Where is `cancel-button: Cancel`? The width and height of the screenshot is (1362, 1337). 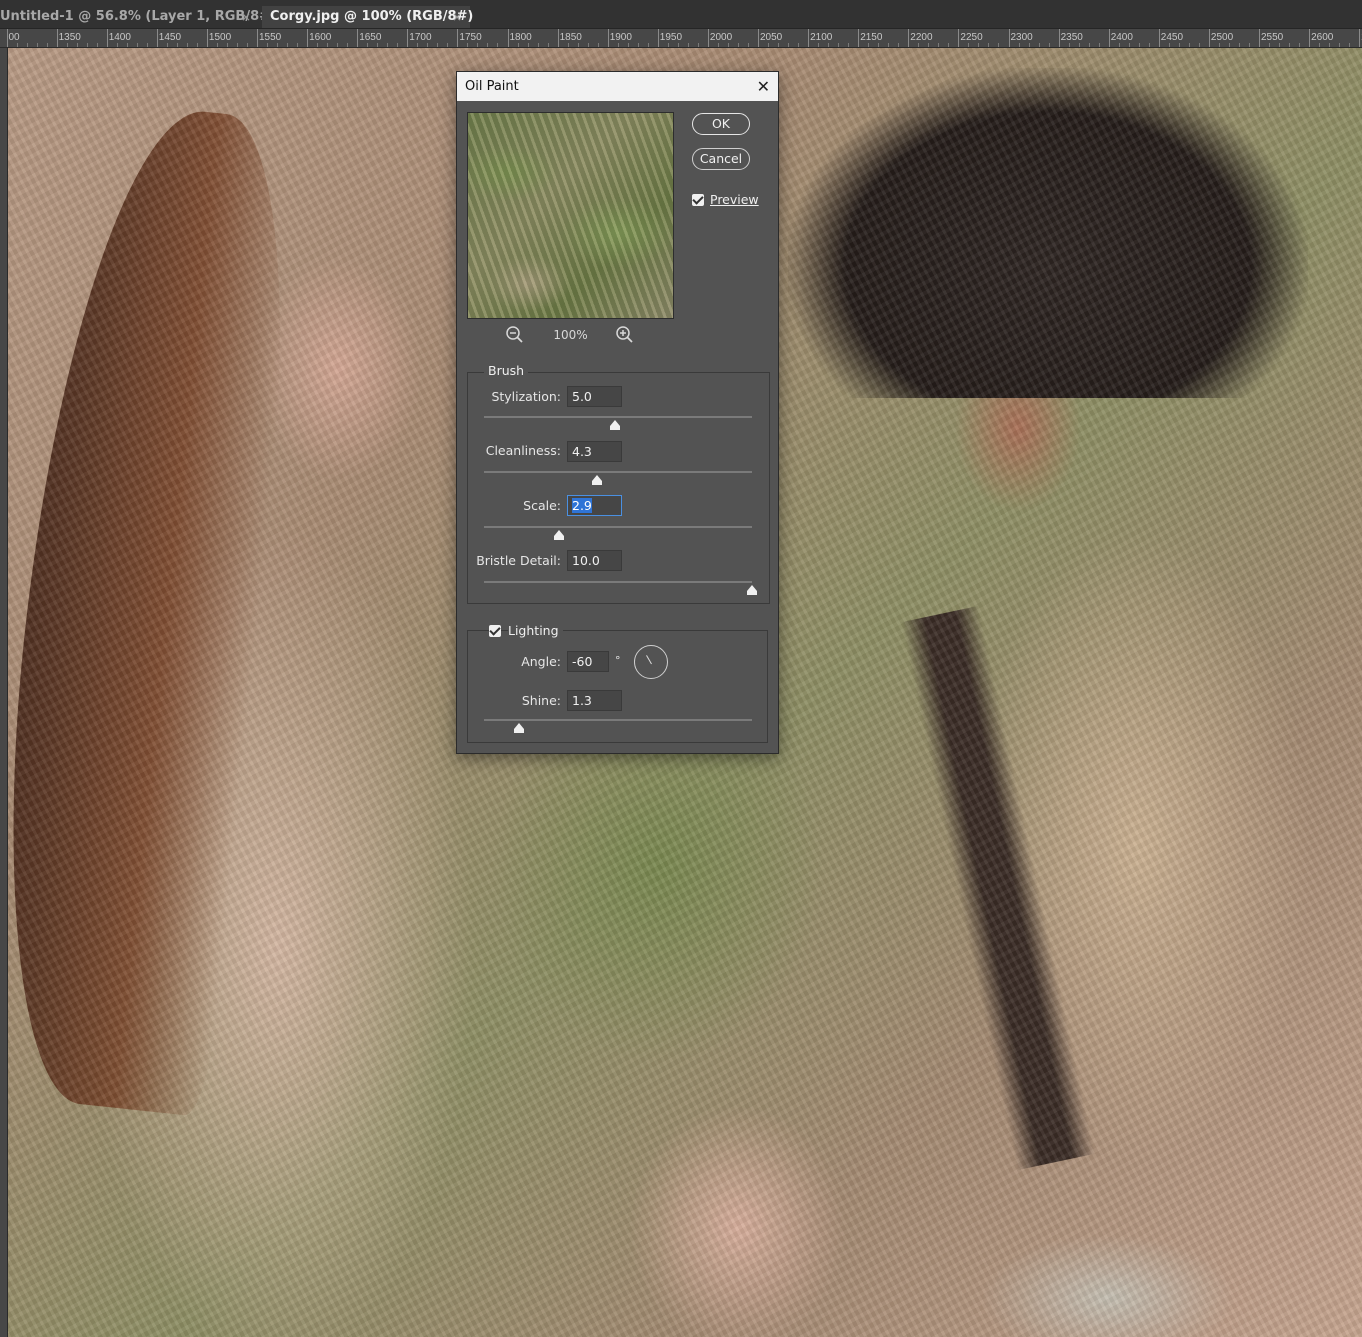
cancel-button: Cancel is located at coordinates (721, 159).